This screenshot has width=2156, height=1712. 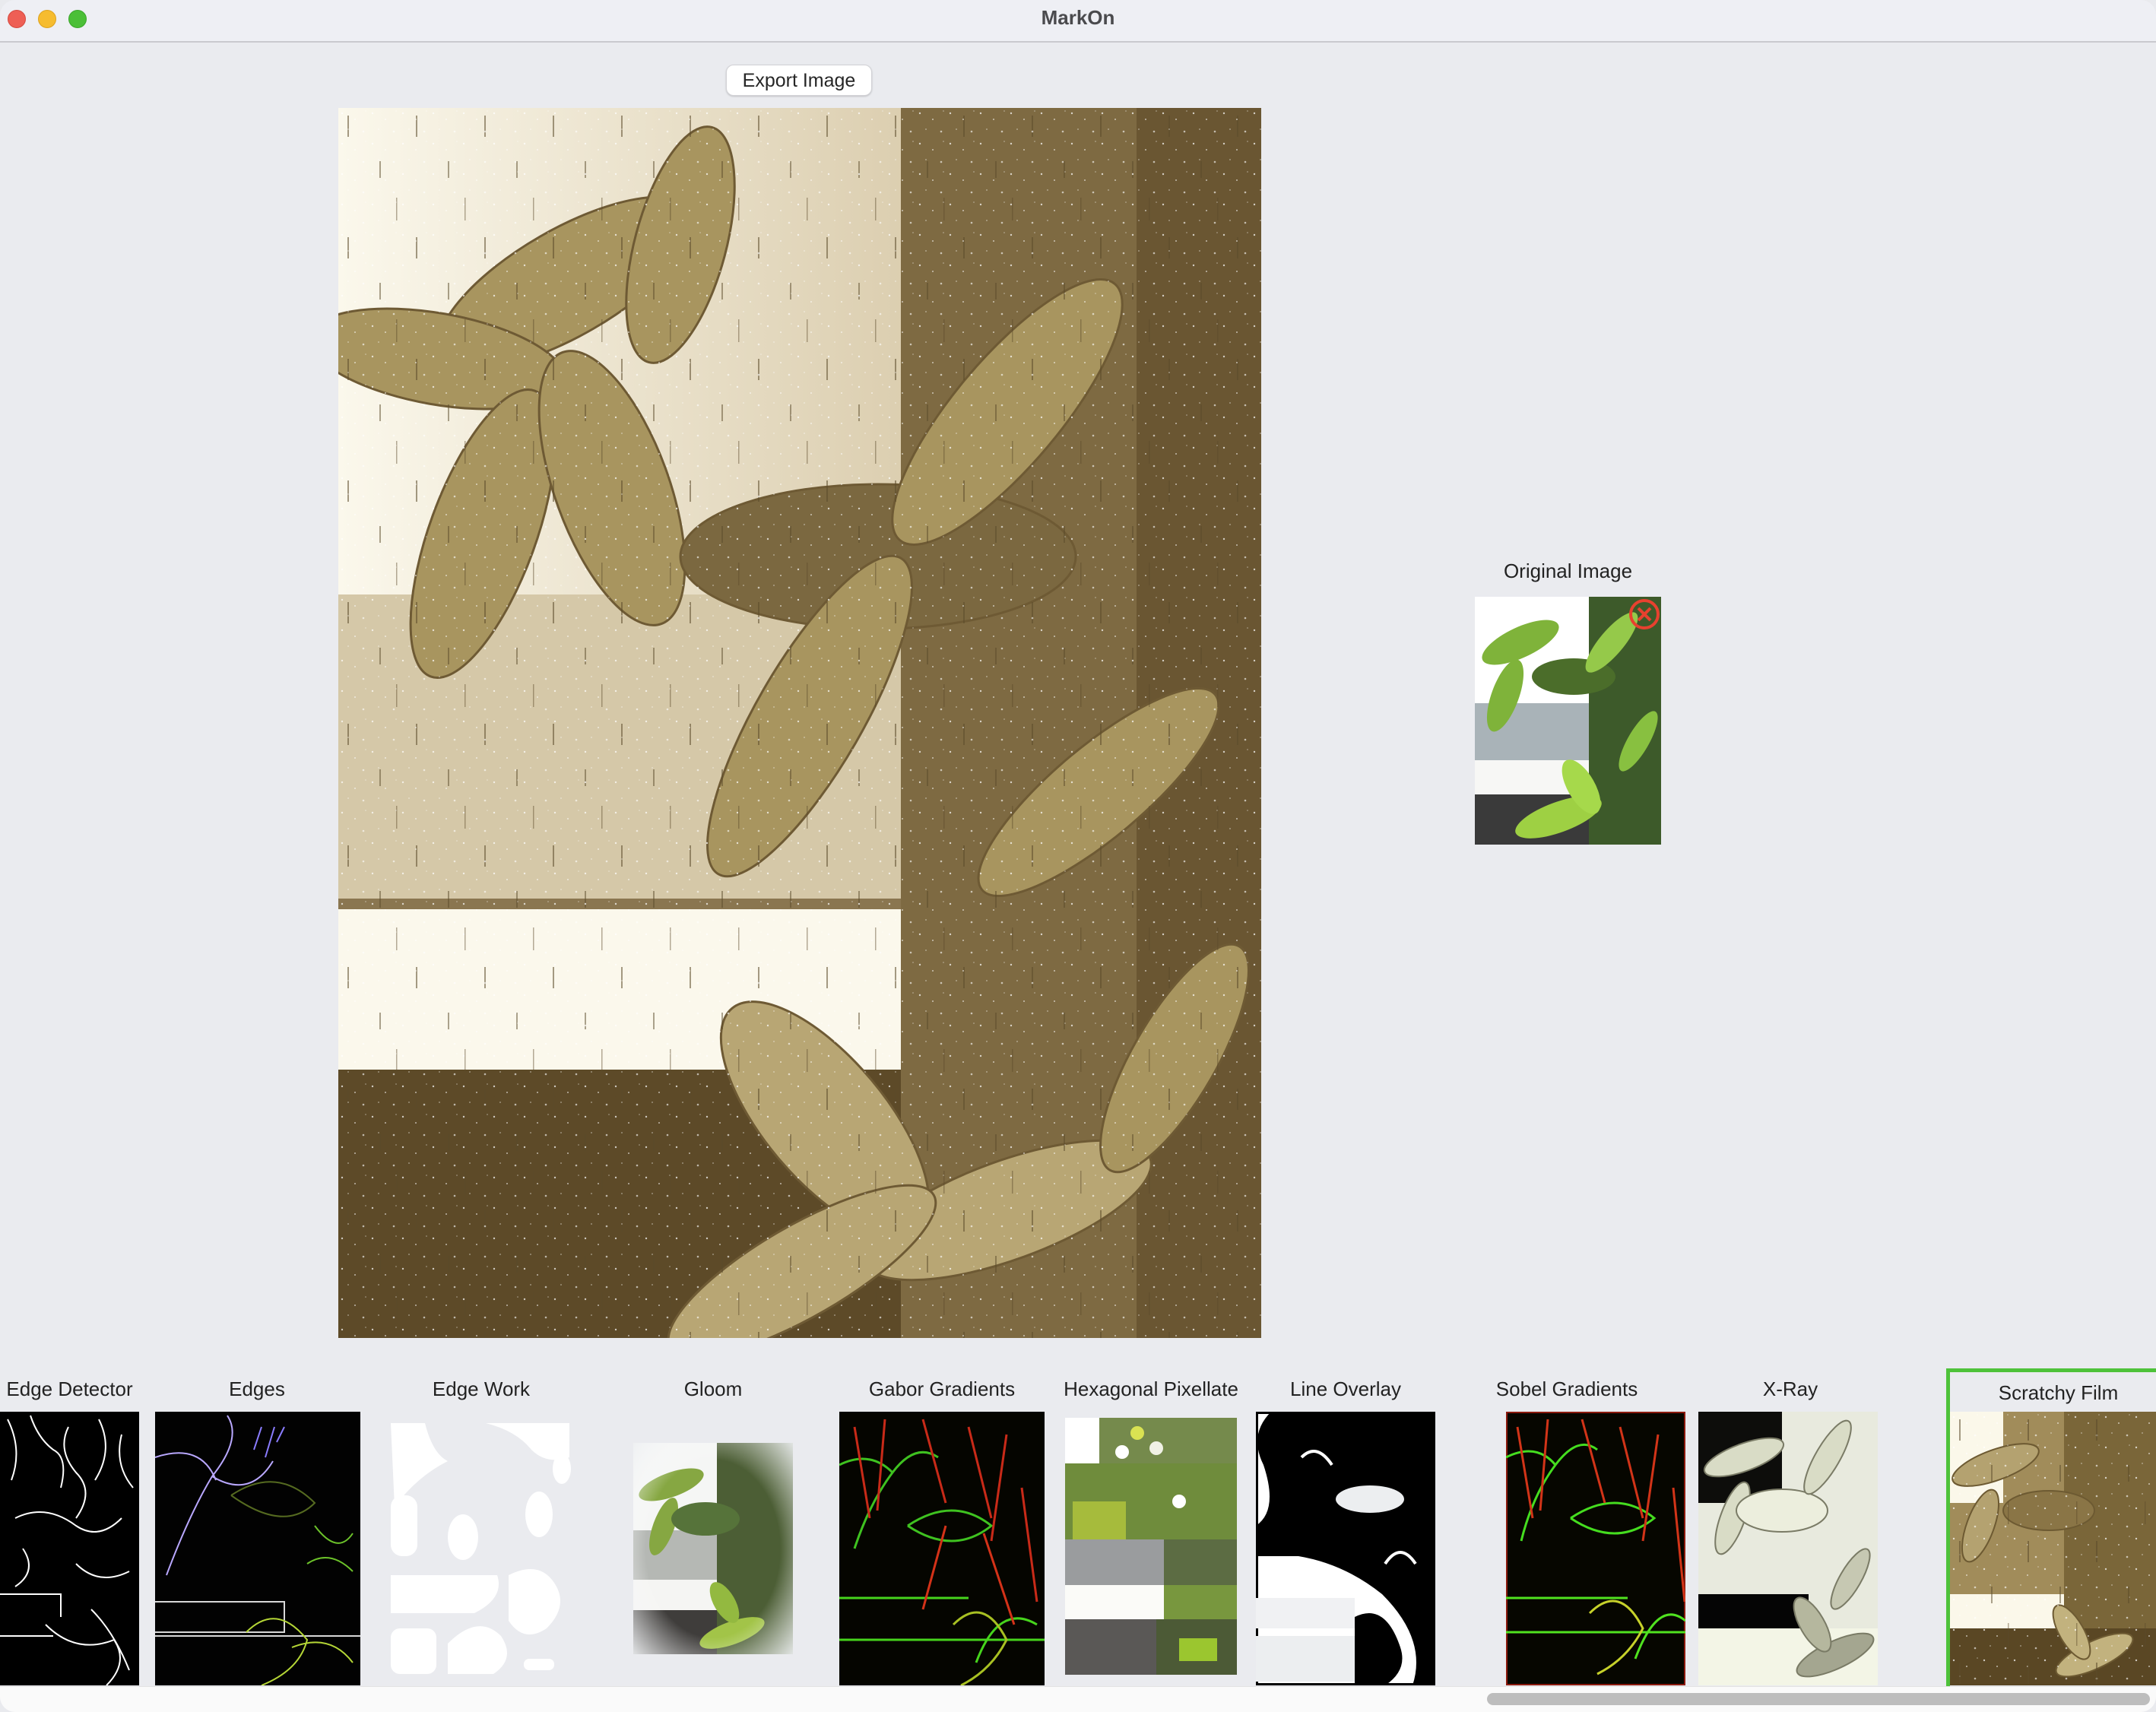 What do you see at coordinates (942, 1389) in the screenshot?
I see `filter-label: Gabor Gradients` at bounding box center [942, 1389].